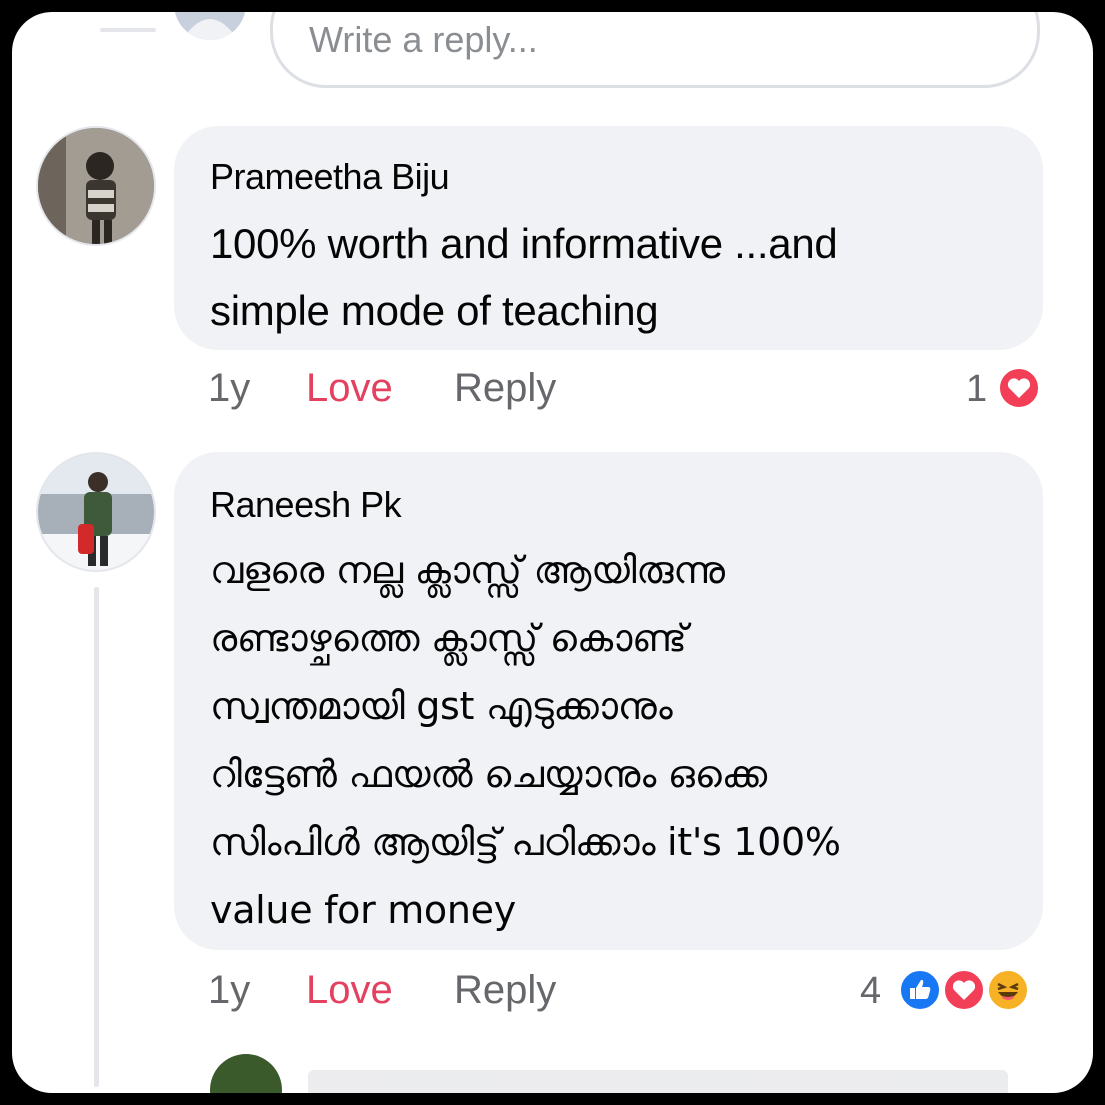 The height and width of the screenshot is (1105, 1105). What do you see at coordinates (96, 186) in the screenshot?
I see `avatar-prameetha` at bounding box center [96, 186].